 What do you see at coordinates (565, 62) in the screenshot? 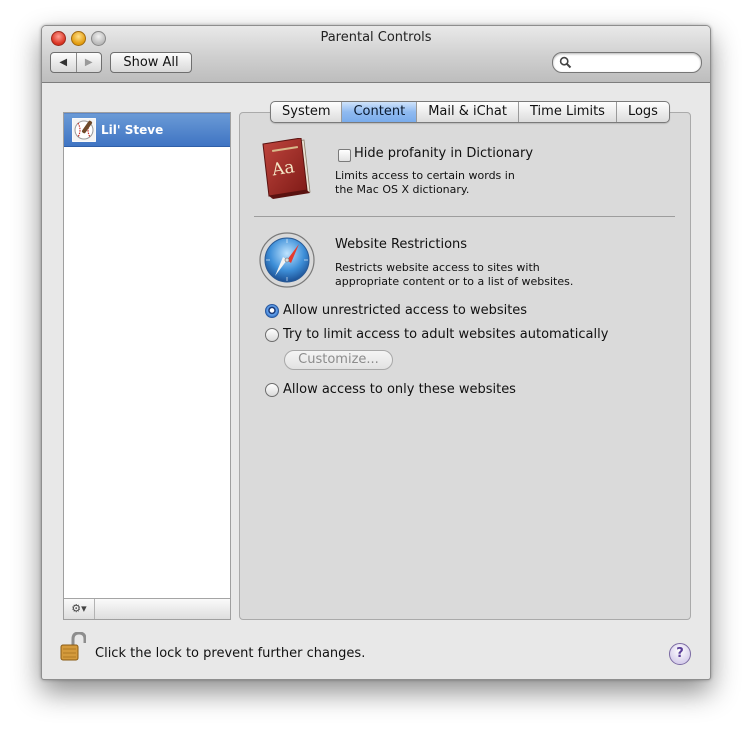
I see `search-icon` at bounding box center [565, 62].